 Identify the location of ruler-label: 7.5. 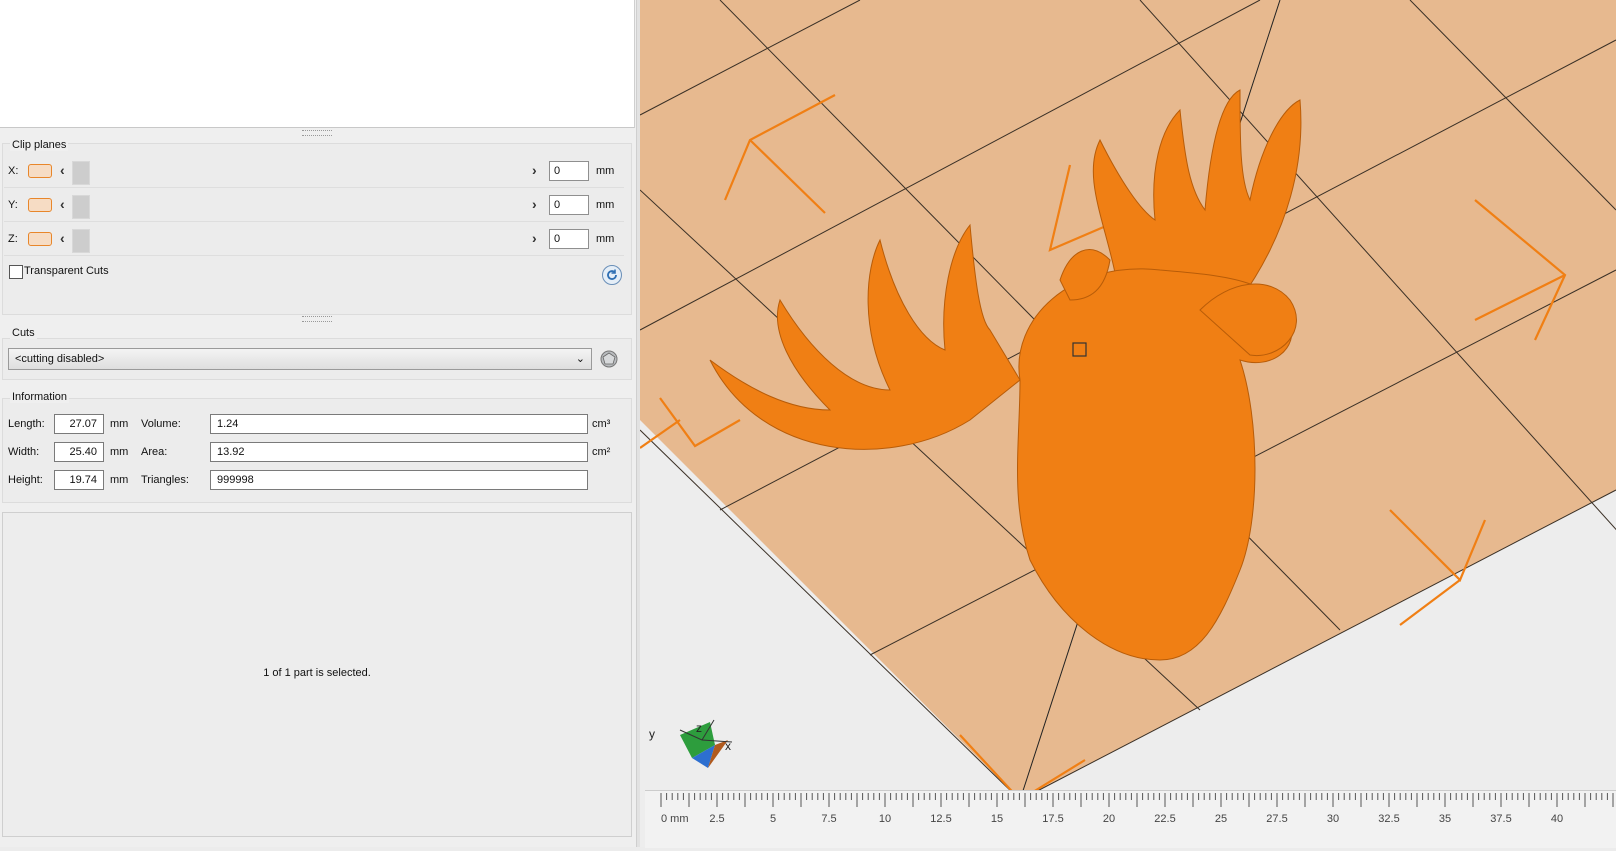
(828, 819).